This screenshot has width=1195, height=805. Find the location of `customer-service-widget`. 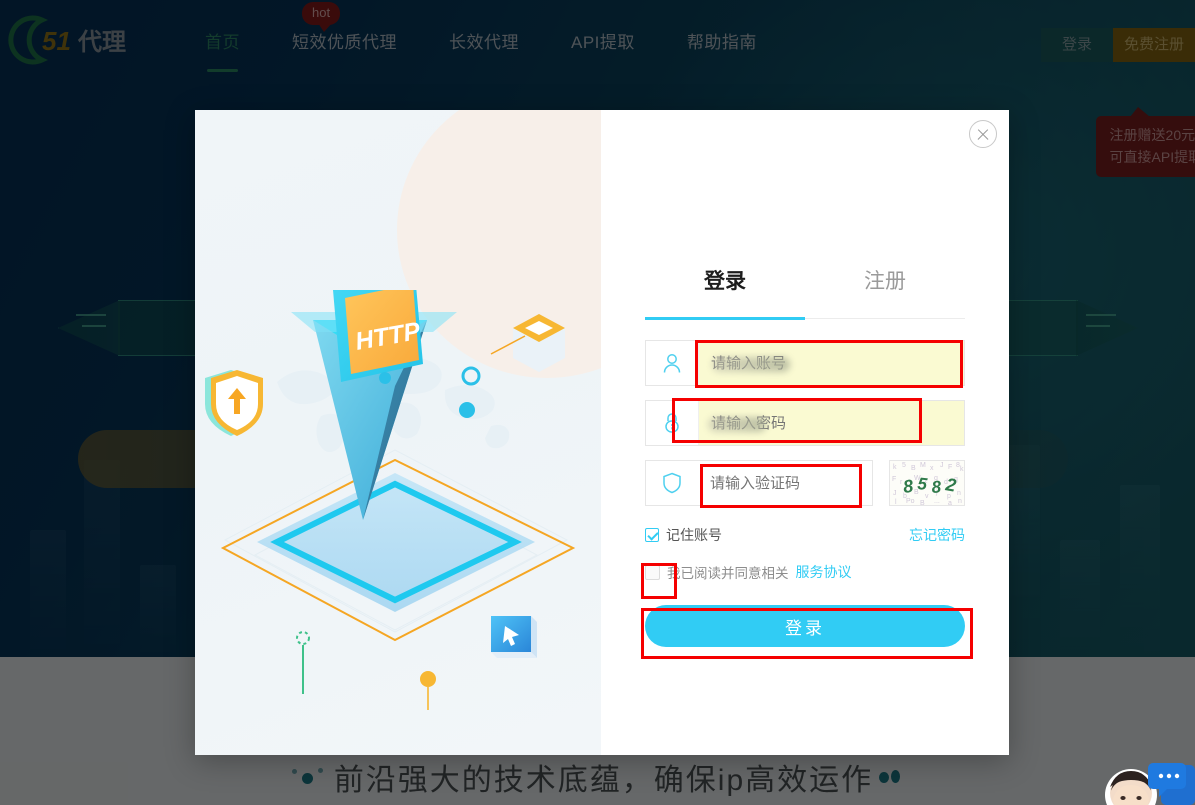

customer-service-widget is located at coordinates (1143, 779).